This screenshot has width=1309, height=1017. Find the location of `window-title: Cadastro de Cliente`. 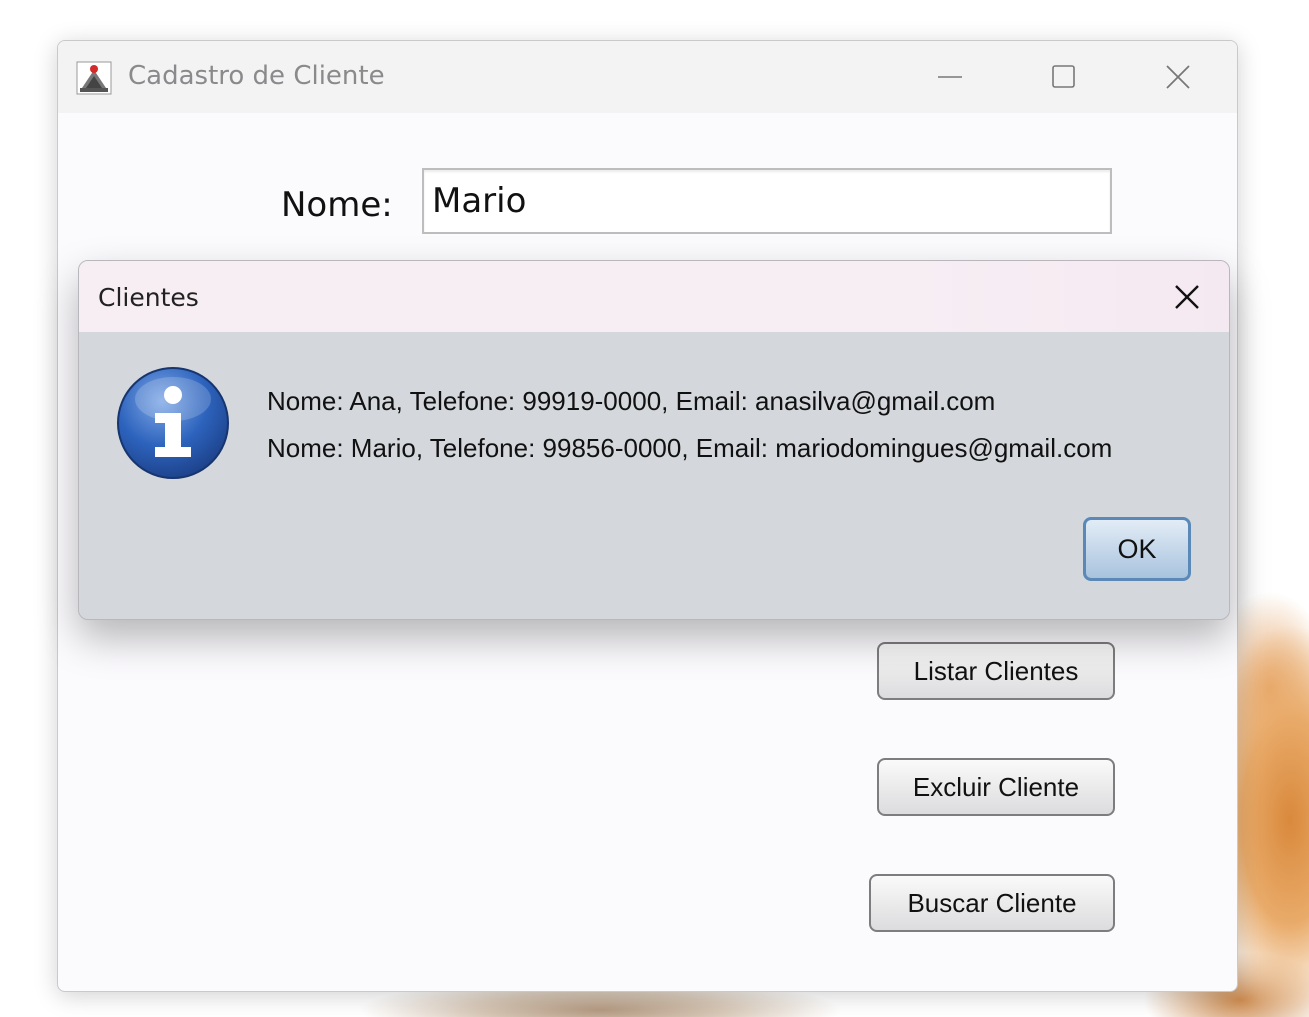

window-title: Cadastro de Cliente is located at coordinates (256, 76).